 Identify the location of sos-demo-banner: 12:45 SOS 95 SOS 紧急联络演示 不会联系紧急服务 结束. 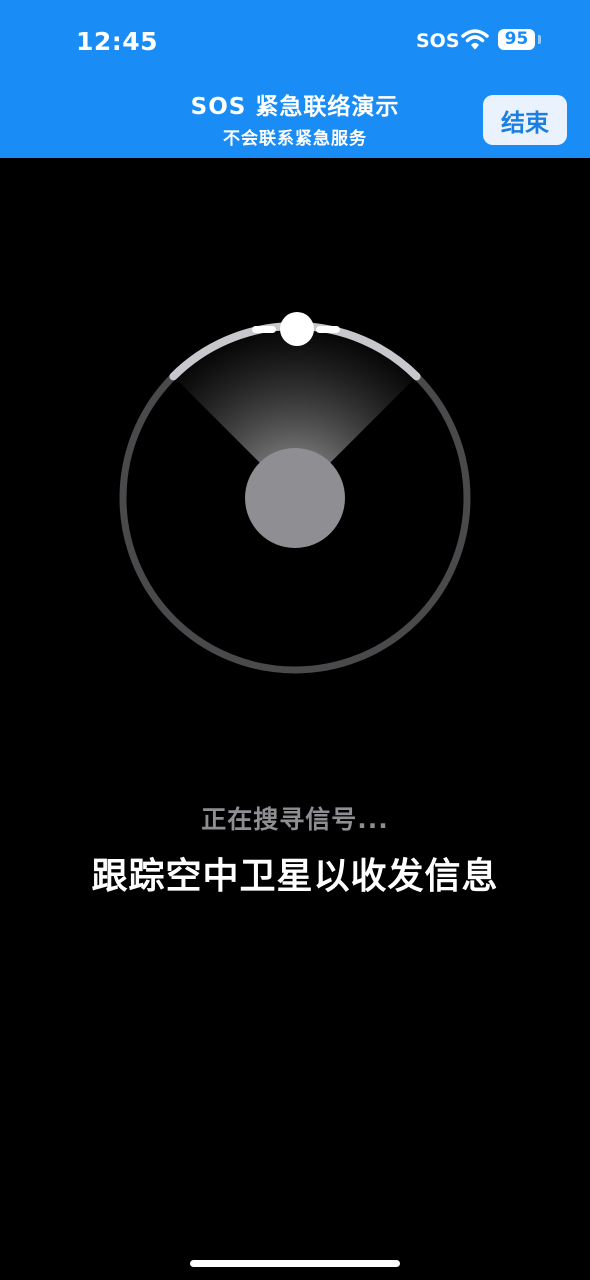
(295, 79).